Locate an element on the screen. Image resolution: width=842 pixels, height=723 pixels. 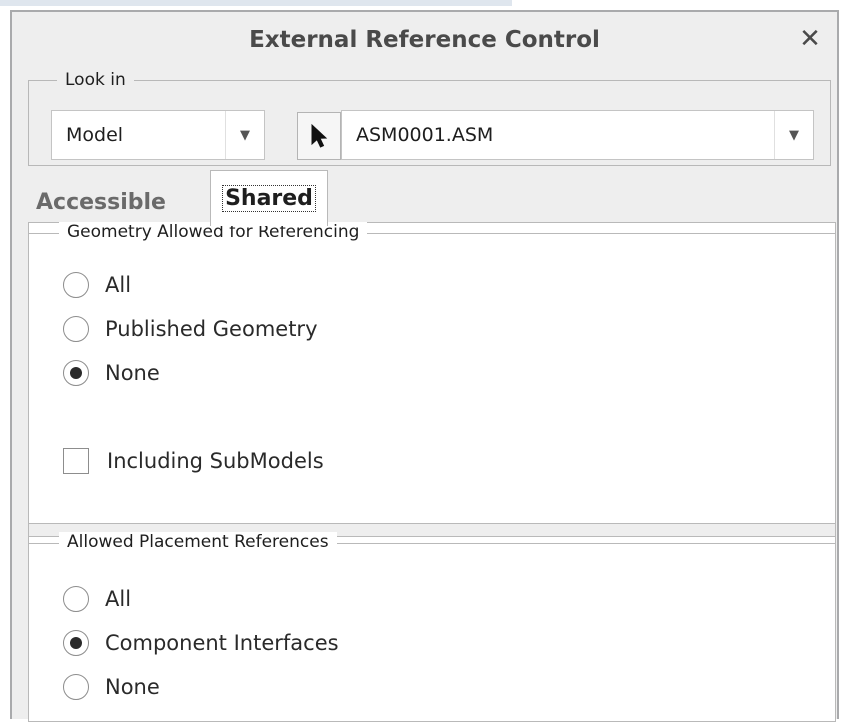
close-button: ✕ is located at coordinates (810, 39).